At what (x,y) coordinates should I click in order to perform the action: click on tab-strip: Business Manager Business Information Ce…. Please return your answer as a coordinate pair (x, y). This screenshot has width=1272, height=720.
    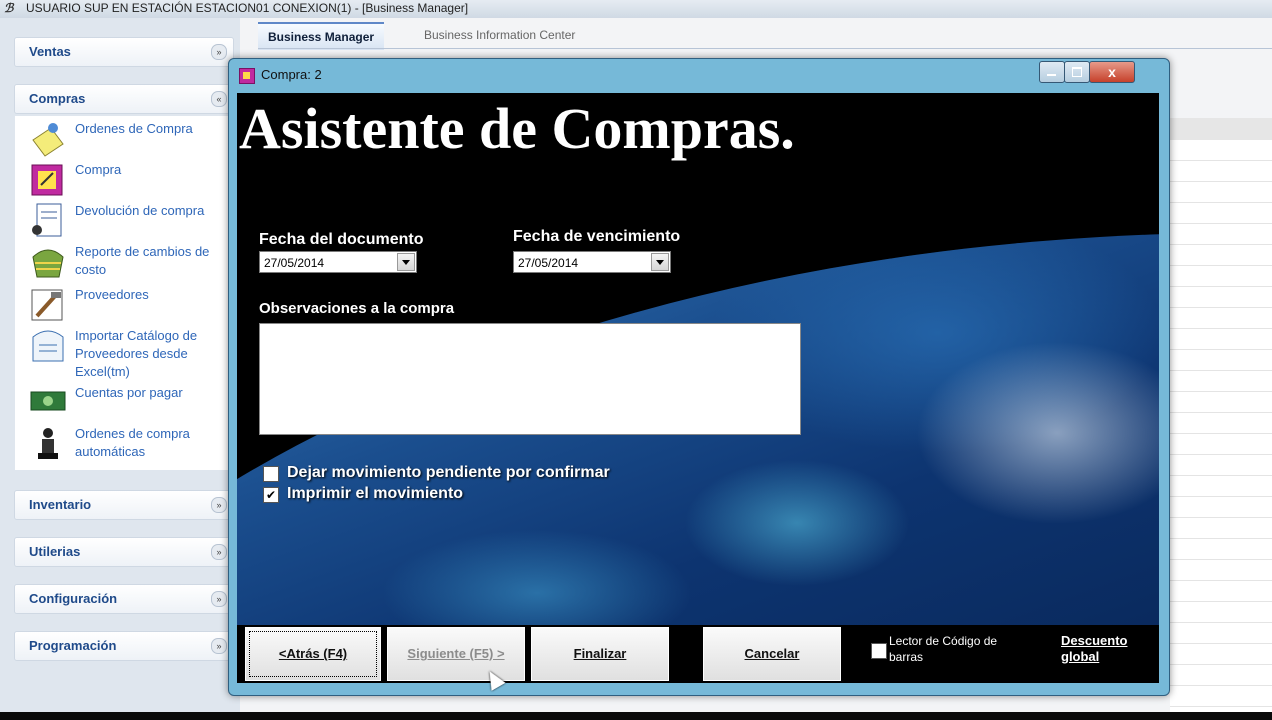
    Looking at the image, I should click on (765, 36).